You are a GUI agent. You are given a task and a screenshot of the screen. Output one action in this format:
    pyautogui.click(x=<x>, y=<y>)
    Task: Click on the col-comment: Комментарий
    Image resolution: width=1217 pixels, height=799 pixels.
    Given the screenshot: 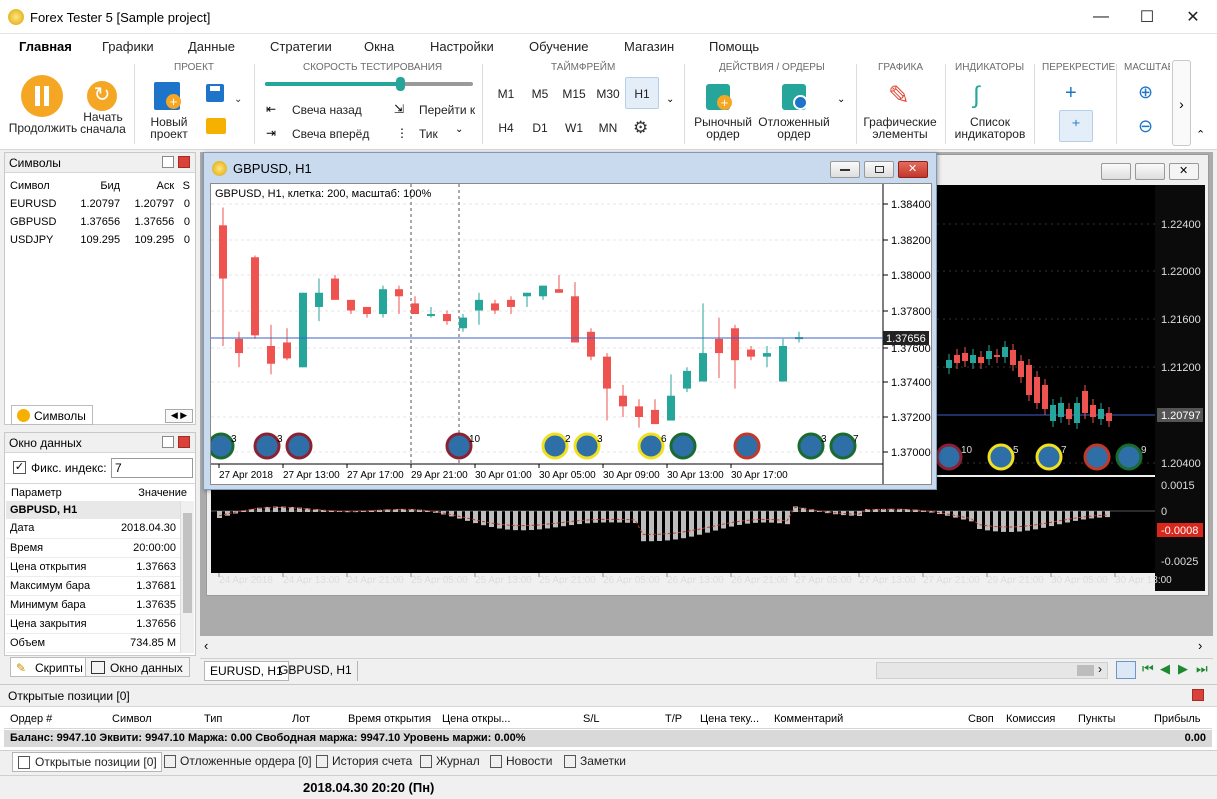 What is the action you would take?
    pyautogui.click(x=808, y=719)
    